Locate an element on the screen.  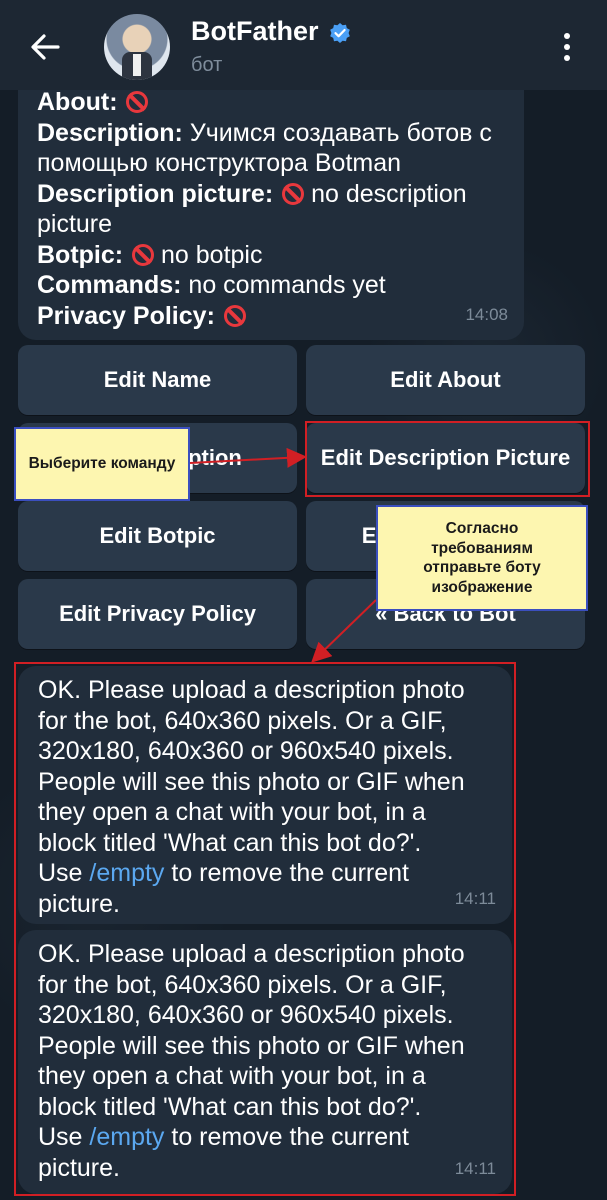
annotation-note: Выберите команду is located at coordinates (102, 464).